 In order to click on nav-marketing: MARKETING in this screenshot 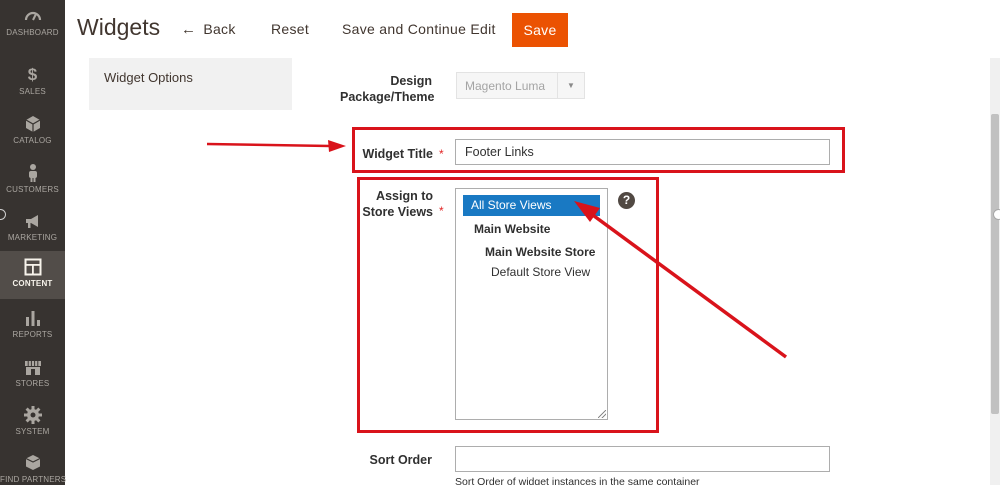, I will do `click(32, 229)`.